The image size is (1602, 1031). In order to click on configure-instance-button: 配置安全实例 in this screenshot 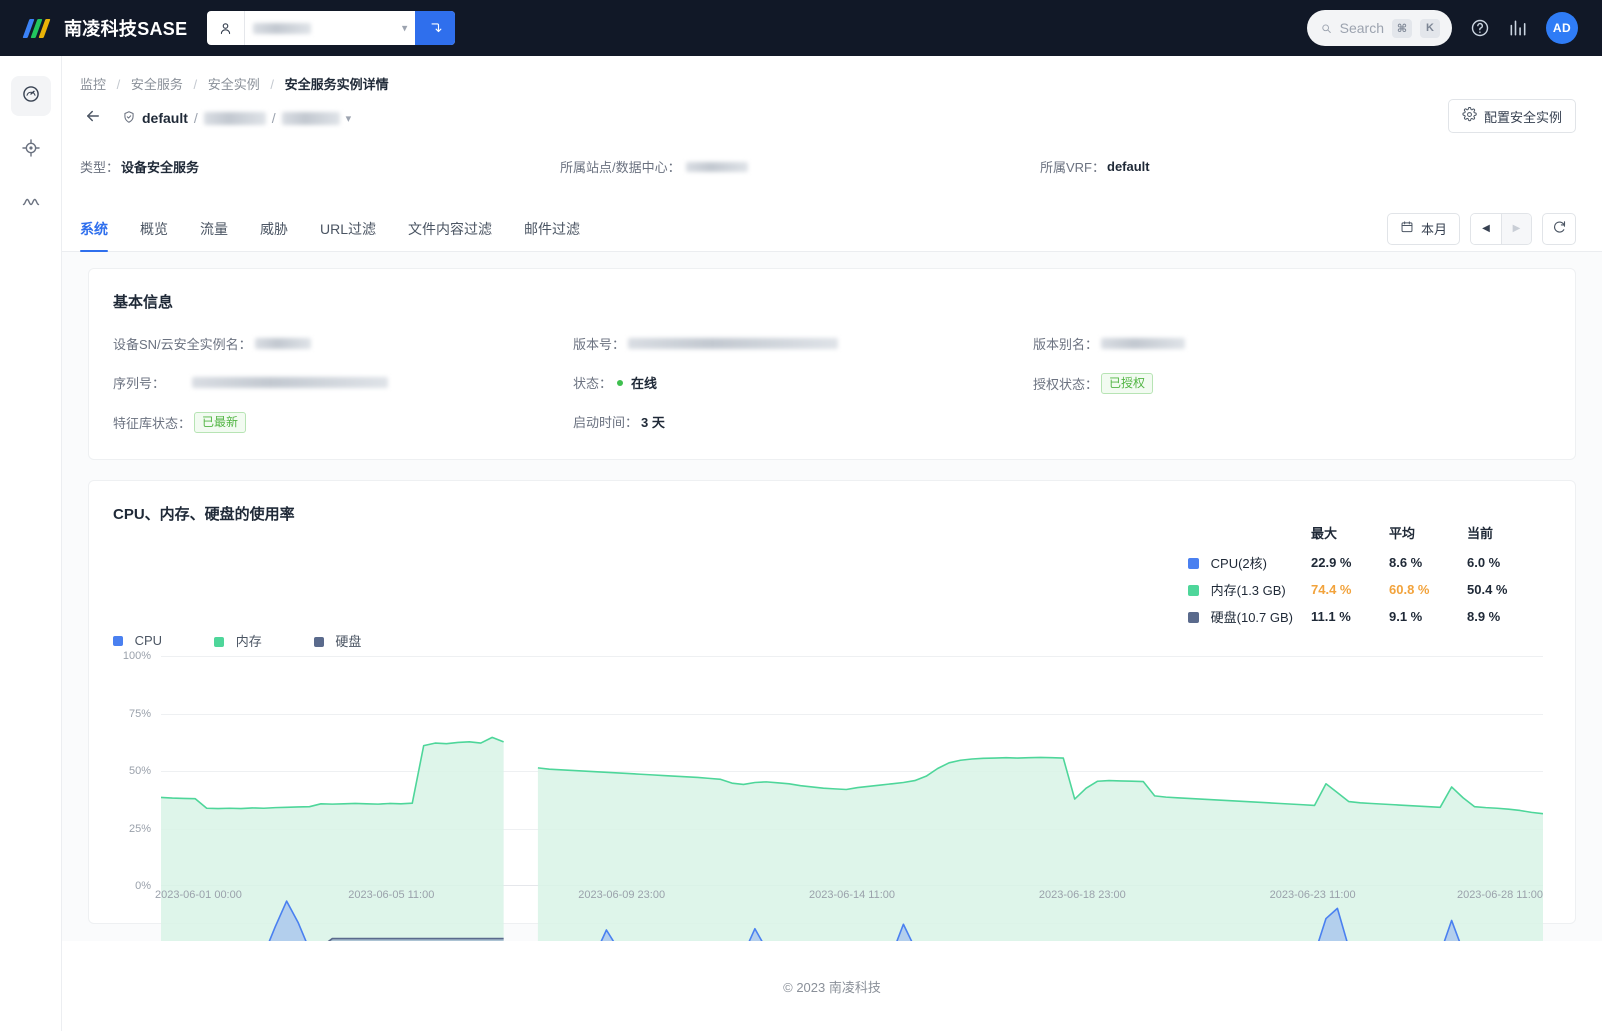, I will do `click(1511, 116)`.